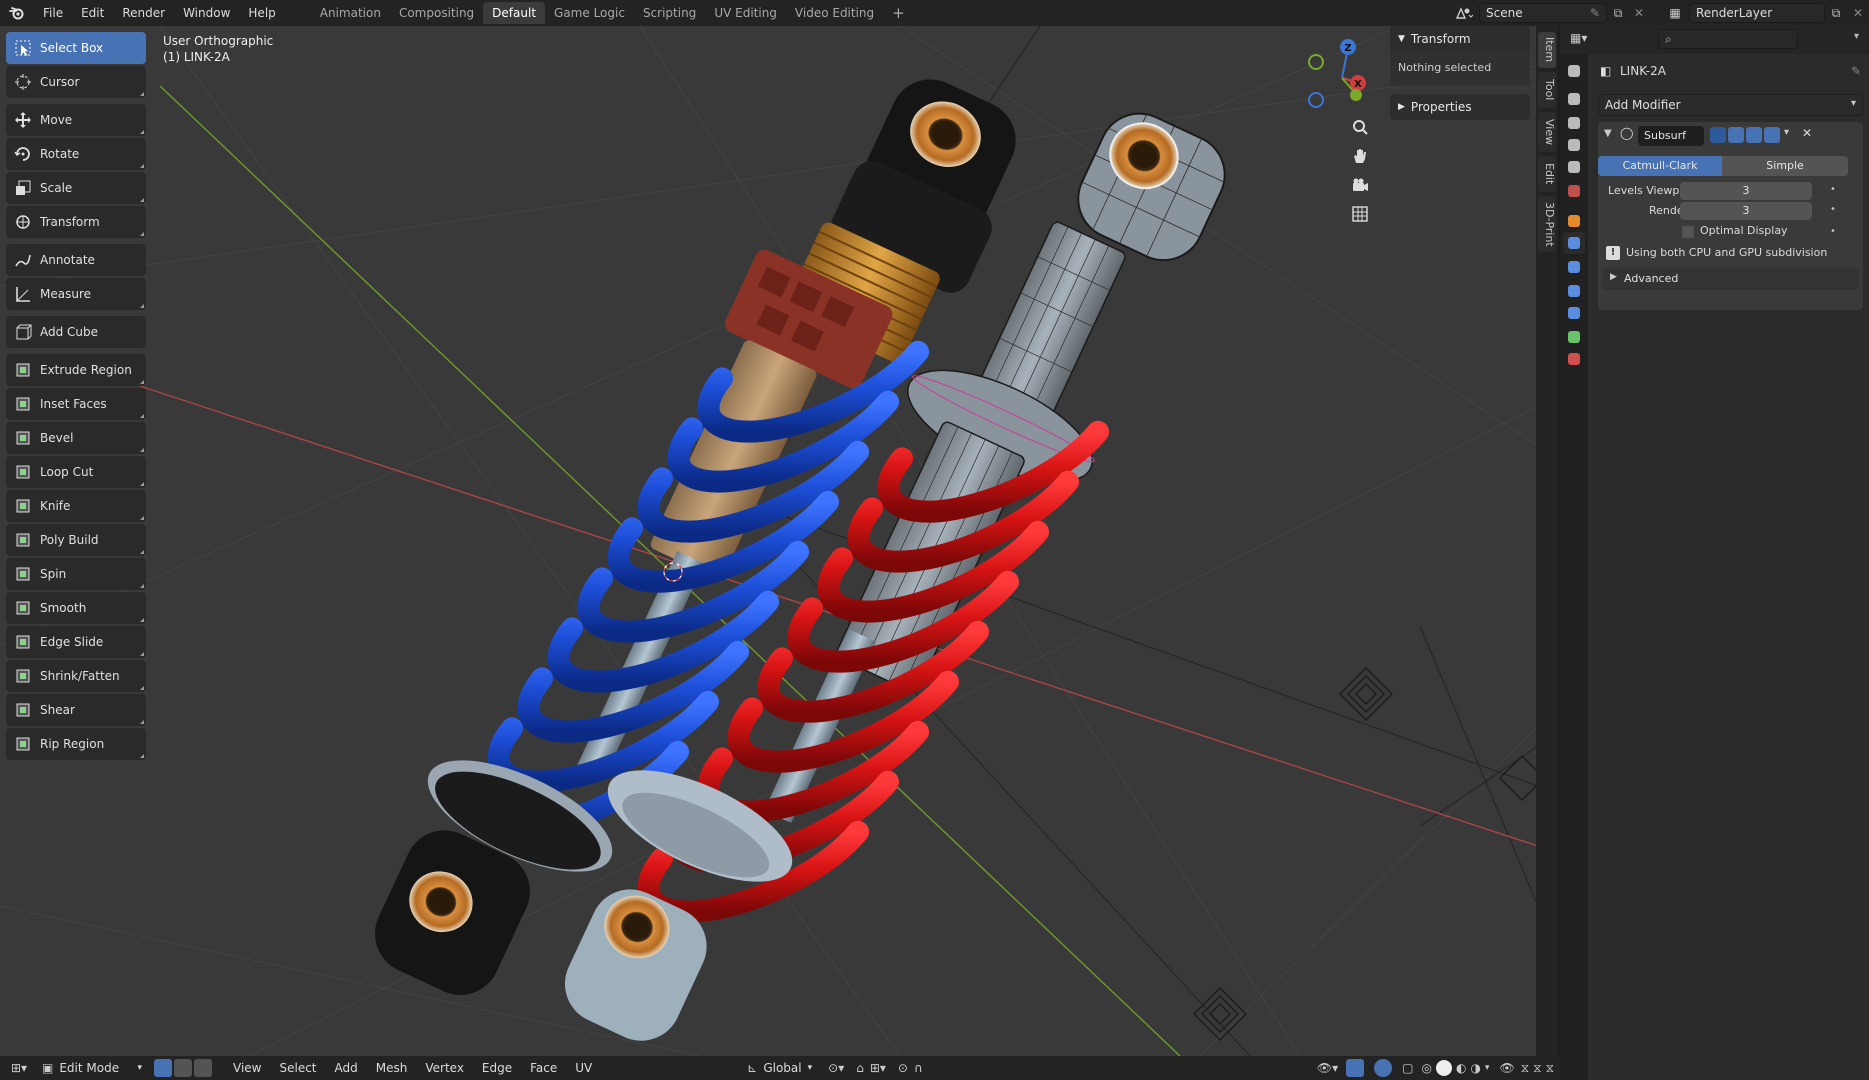  Describe the element at coordinates (1574, 145) in the screenshot. I see `view-layer-icon` at that location.